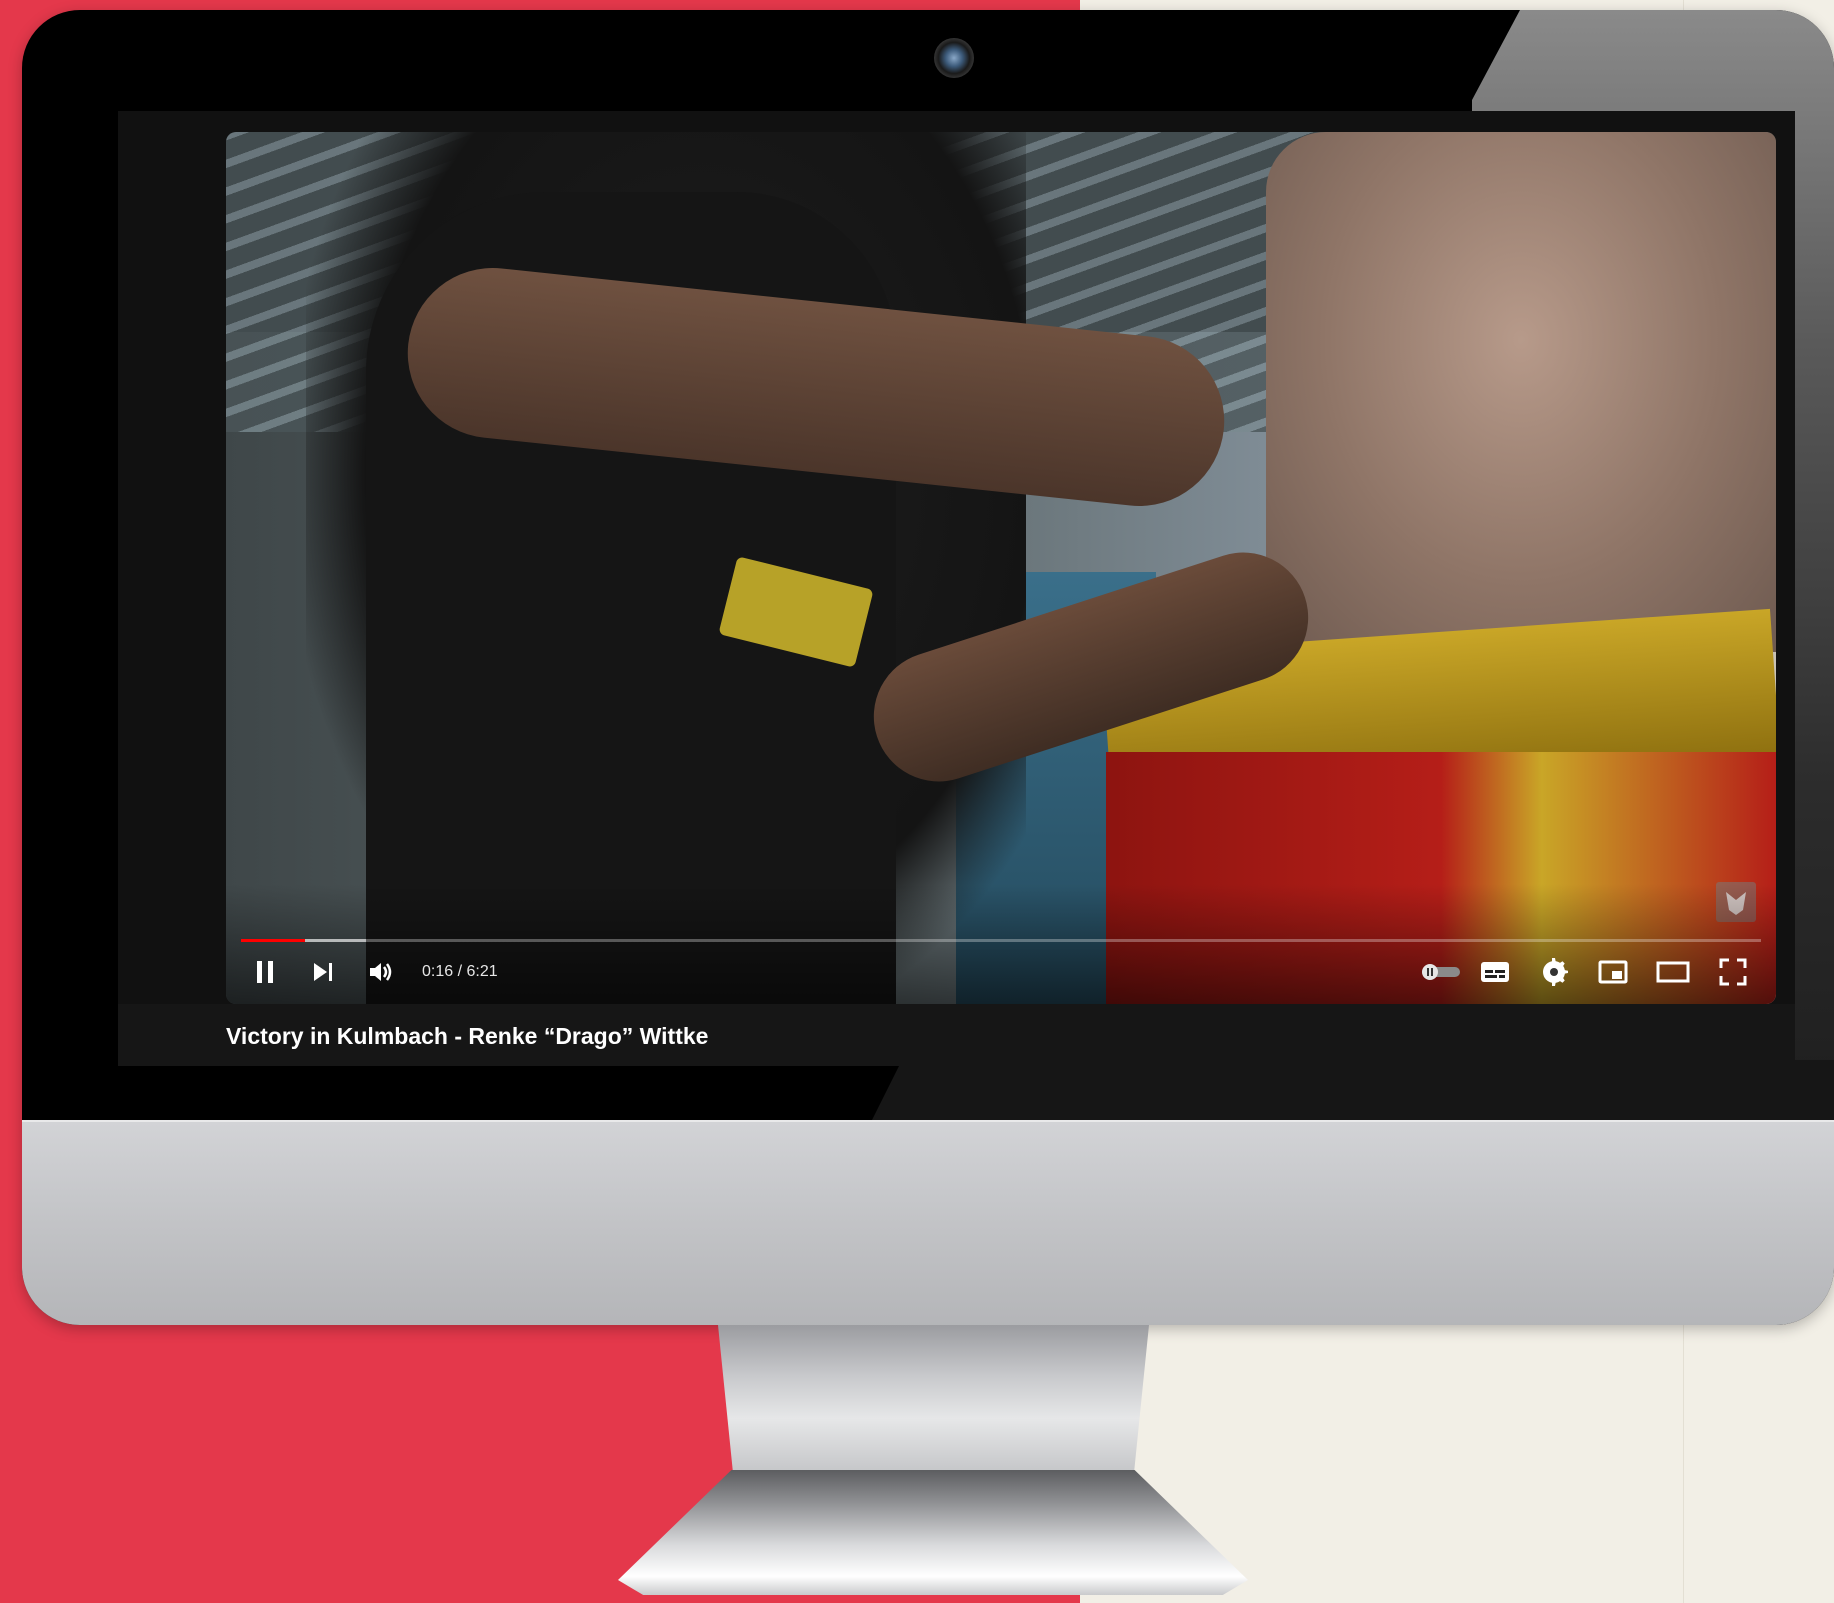 The height and width of the screenshot is (1603, 1834). I want to click on next-button, so click(323, 972).